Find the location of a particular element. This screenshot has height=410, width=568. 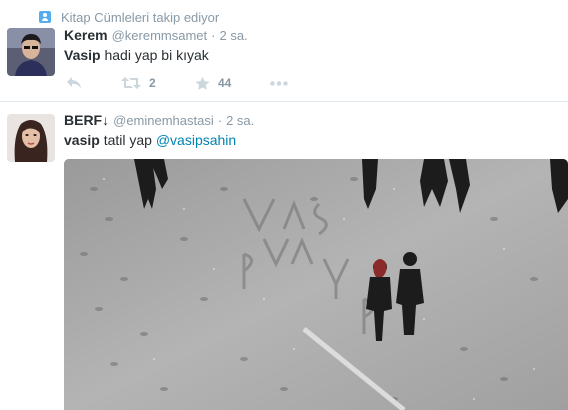

reply-button is located at coordinates (74, 83).